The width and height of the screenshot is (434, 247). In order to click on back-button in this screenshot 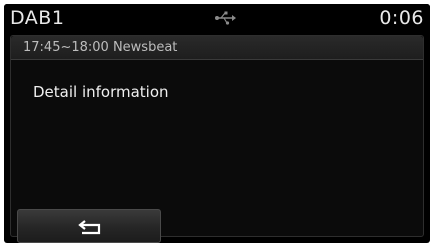, I will do `click(89, 226)`.